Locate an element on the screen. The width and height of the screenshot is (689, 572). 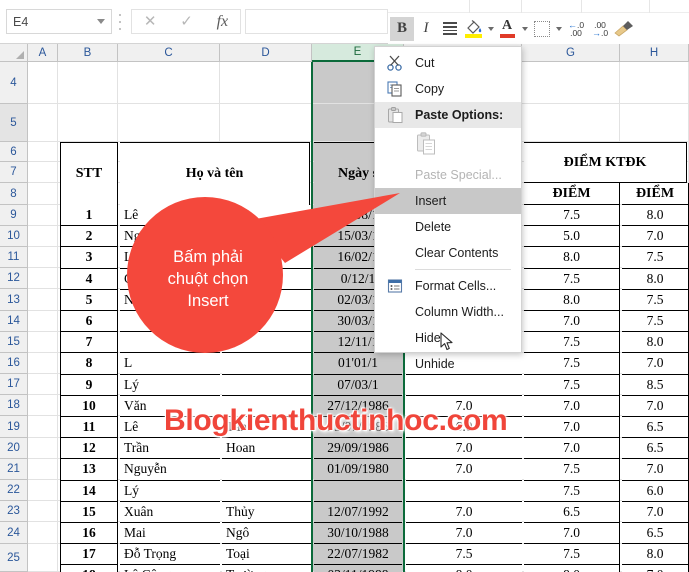
row-header-6: 6 is located at coordinates (14, 152).